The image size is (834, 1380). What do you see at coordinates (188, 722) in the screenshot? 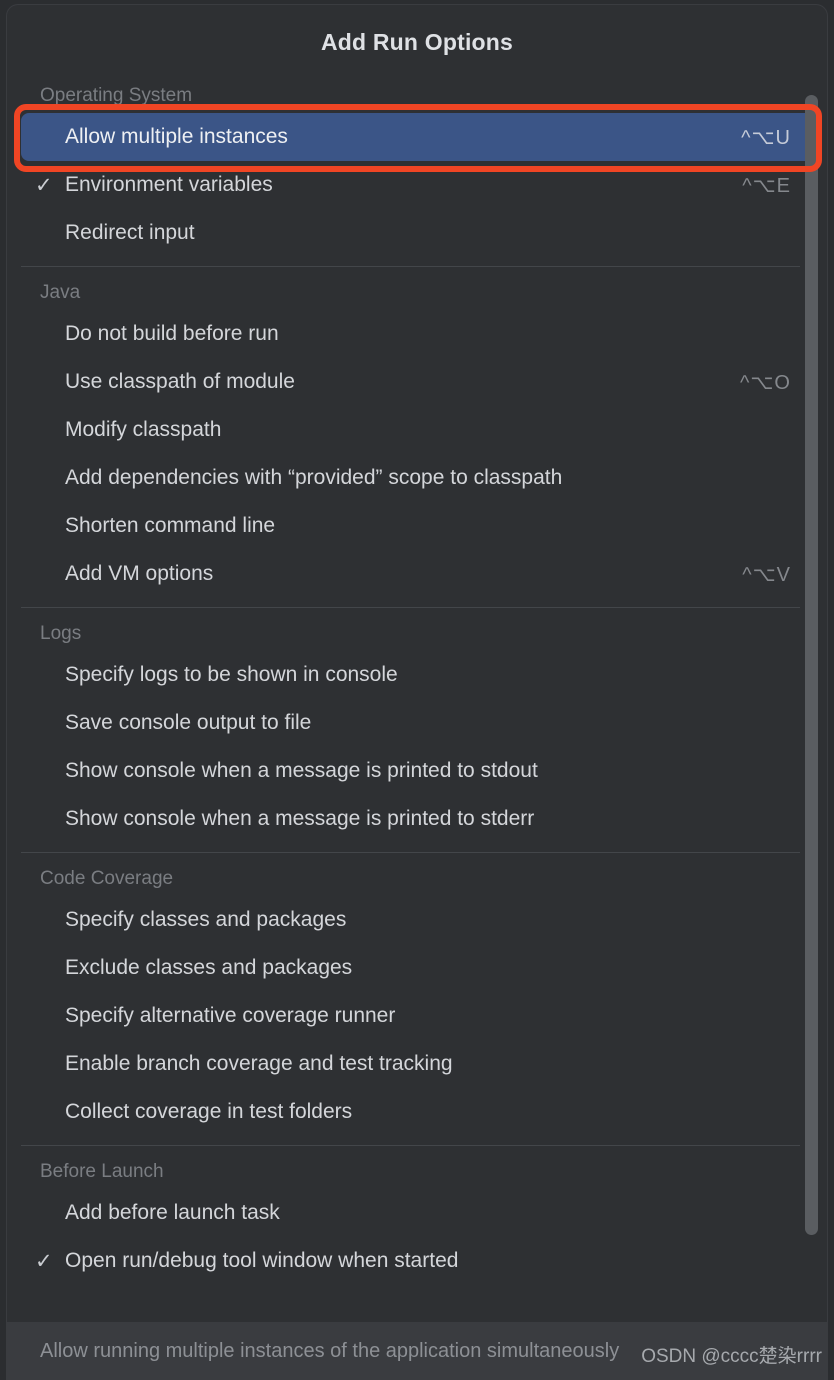
I see `menu-item-label: Save console output to file` at bounding box center [188, 722].